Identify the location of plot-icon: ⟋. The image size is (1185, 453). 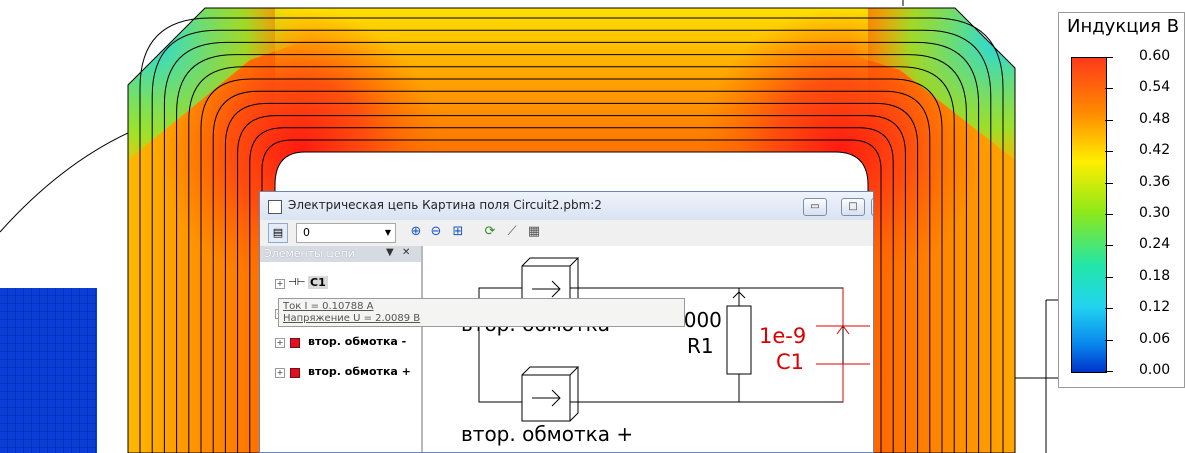
(512, 232).